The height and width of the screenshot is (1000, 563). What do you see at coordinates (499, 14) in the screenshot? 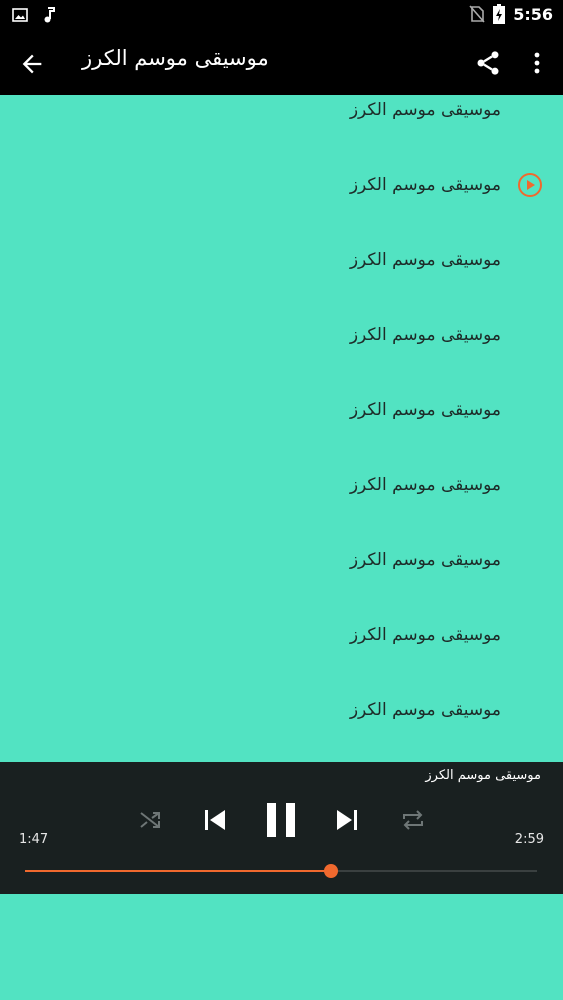
I see `battery-charging-icon` at bounding box center [499, 14].